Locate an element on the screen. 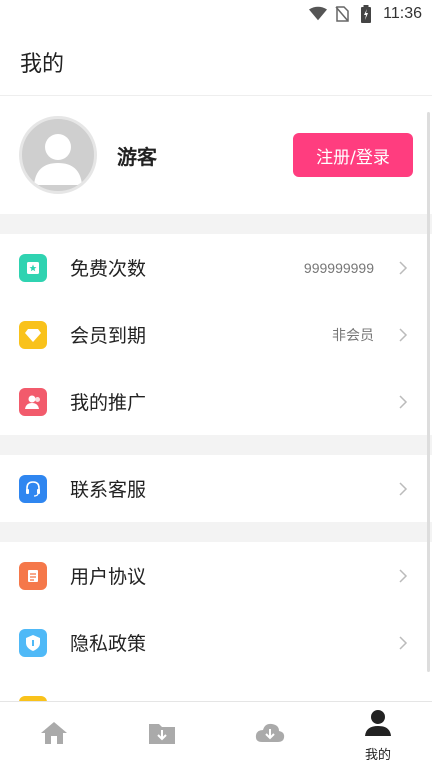 This screenshot has width=432, height=768. cloud-download-icon is located at coordinates (270, 735).